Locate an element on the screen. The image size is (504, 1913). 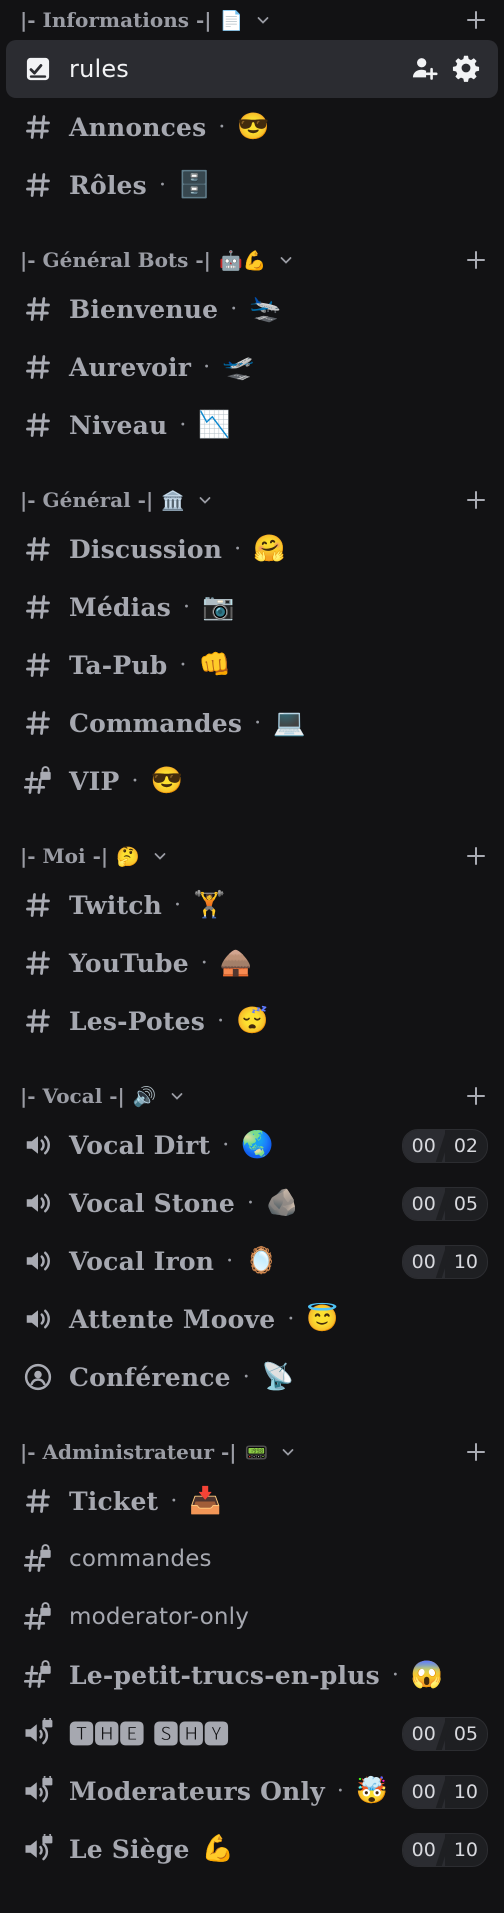
channel-emoji: 📷 is located at coordinates (218, 607).